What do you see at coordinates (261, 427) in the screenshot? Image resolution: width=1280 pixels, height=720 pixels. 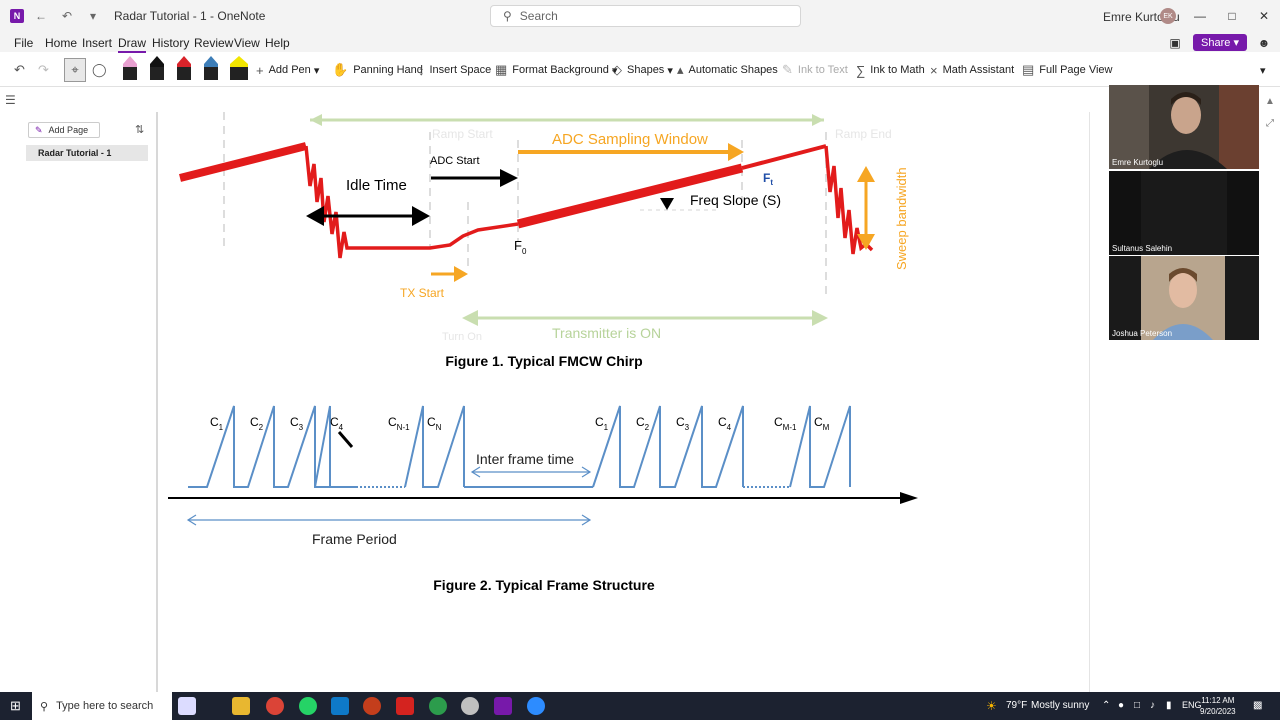 I see `chirp-label-sub: 2` at bounding box center [261, 427].